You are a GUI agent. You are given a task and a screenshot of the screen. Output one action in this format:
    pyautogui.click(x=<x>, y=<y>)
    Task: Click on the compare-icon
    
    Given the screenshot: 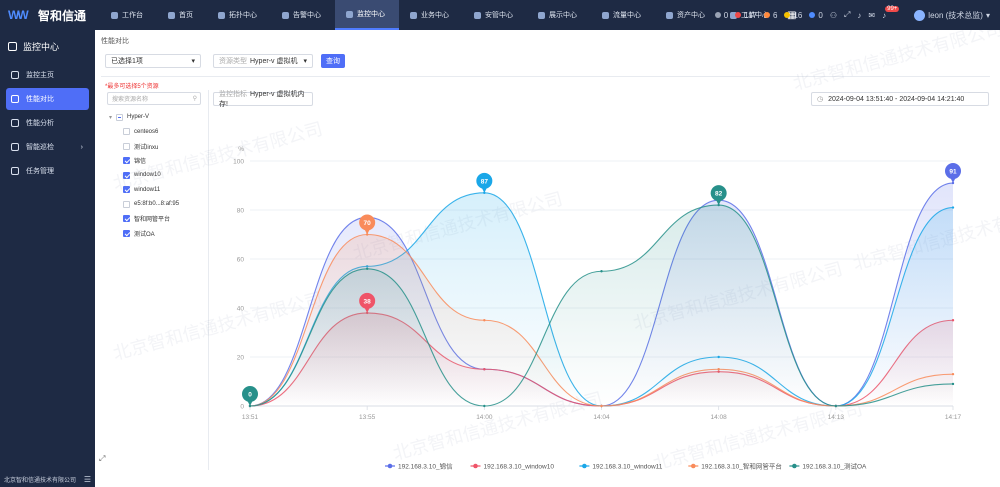 What is the action you would take?
    pyautogui.click(x=15, y=99)
    